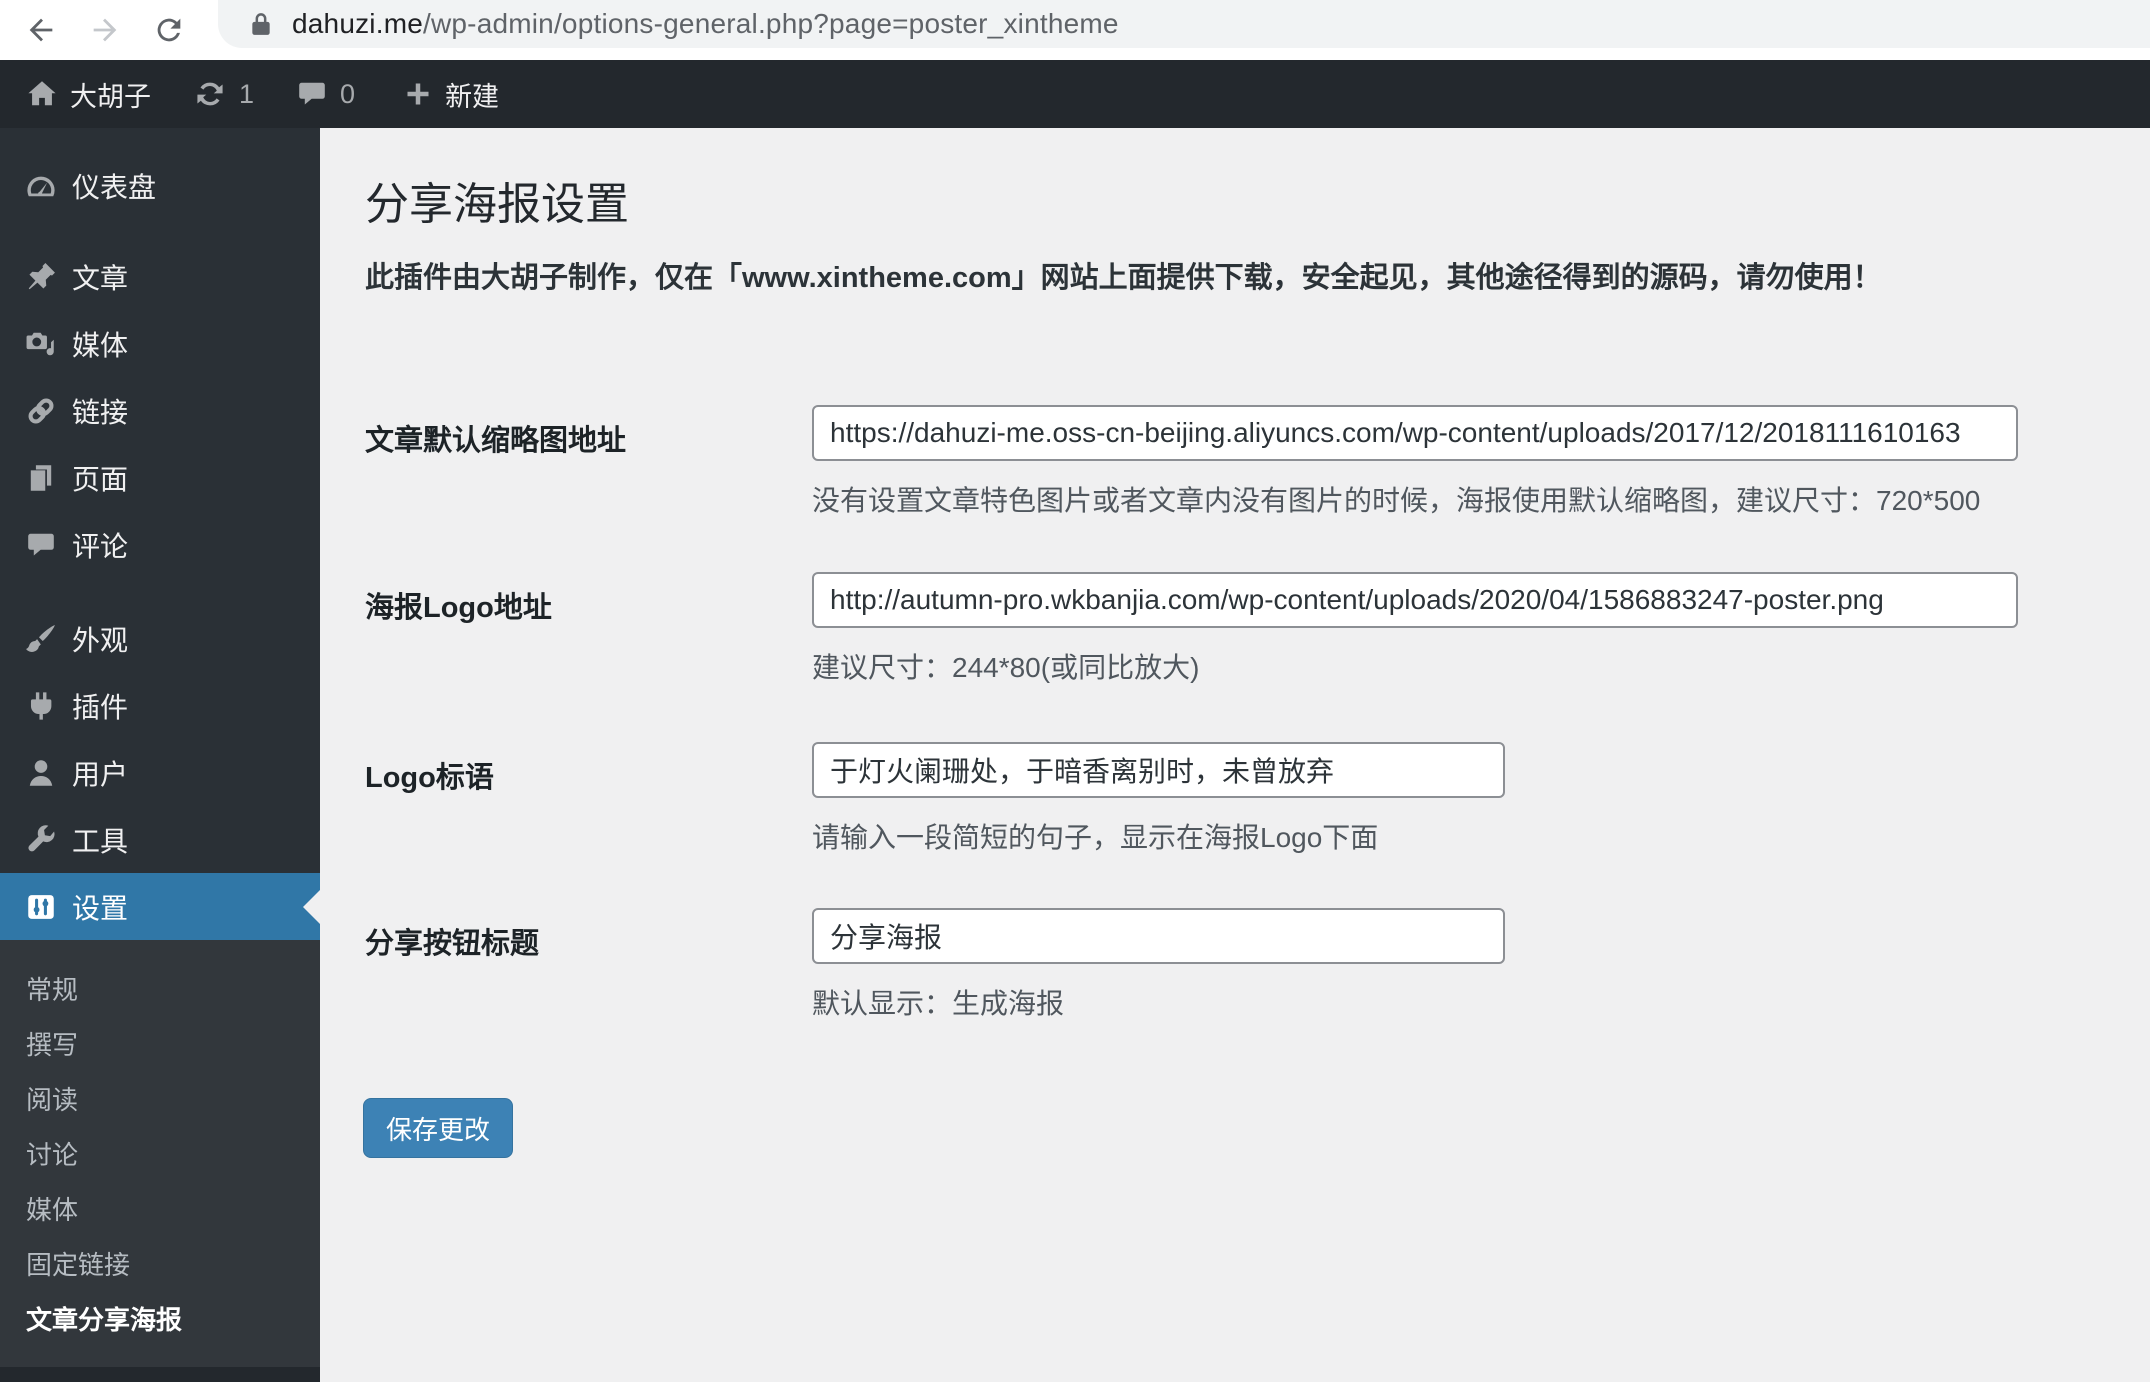  I want to click on appearance-icon, so click(41, 639).